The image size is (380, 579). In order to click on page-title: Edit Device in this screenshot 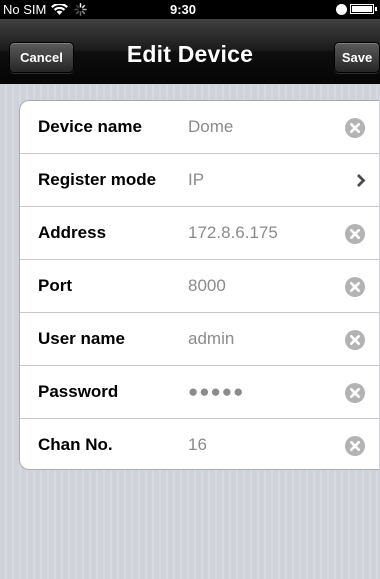, I will do `click(190, 54)`.